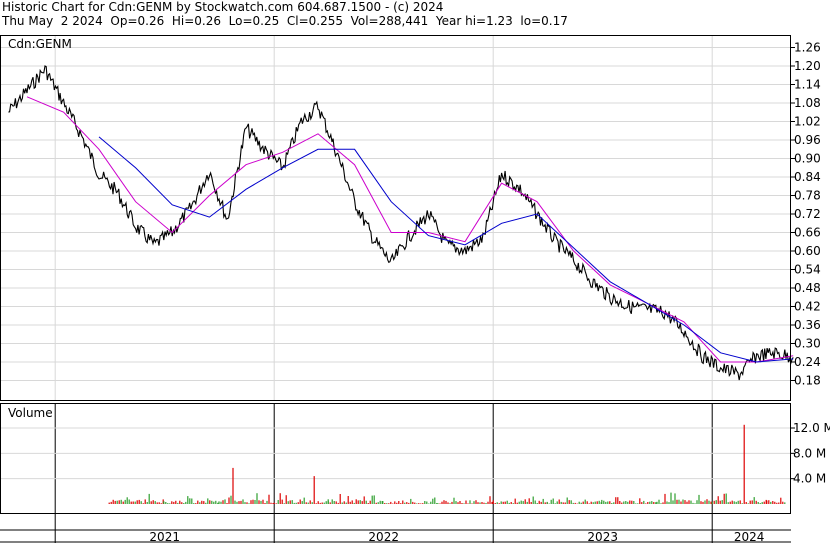 The image size is (830, 543). Describe the element at coordinates (807, 307) in the screenshot. I see `price-tick-label: 0.42` at that location.